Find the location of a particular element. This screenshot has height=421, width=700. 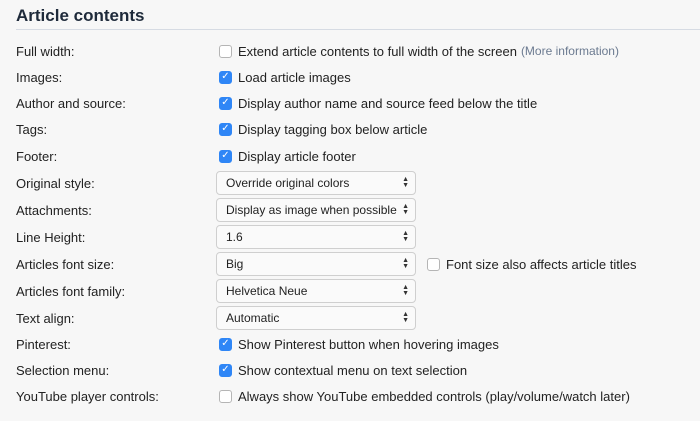

checkbox-pinterest: ✓ is located at coordinates (225, 344).